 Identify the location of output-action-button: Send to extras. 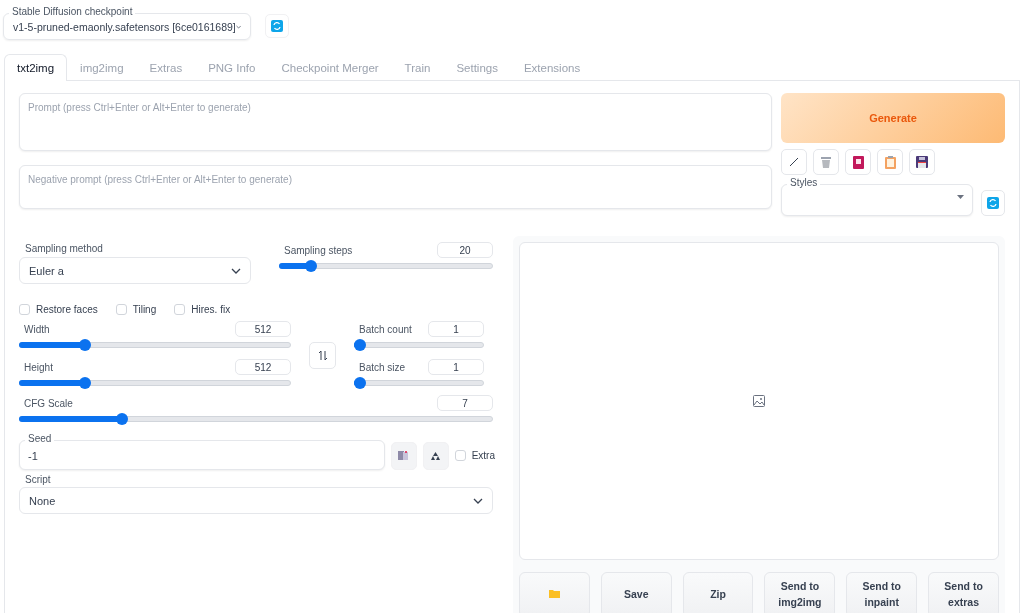
(963, 592).